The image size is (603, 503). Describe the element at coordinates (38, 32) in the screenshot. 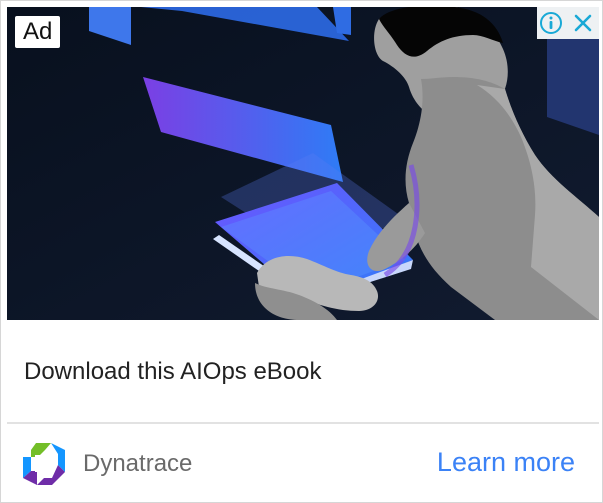

I see `ad-badge: Ad` at that location.